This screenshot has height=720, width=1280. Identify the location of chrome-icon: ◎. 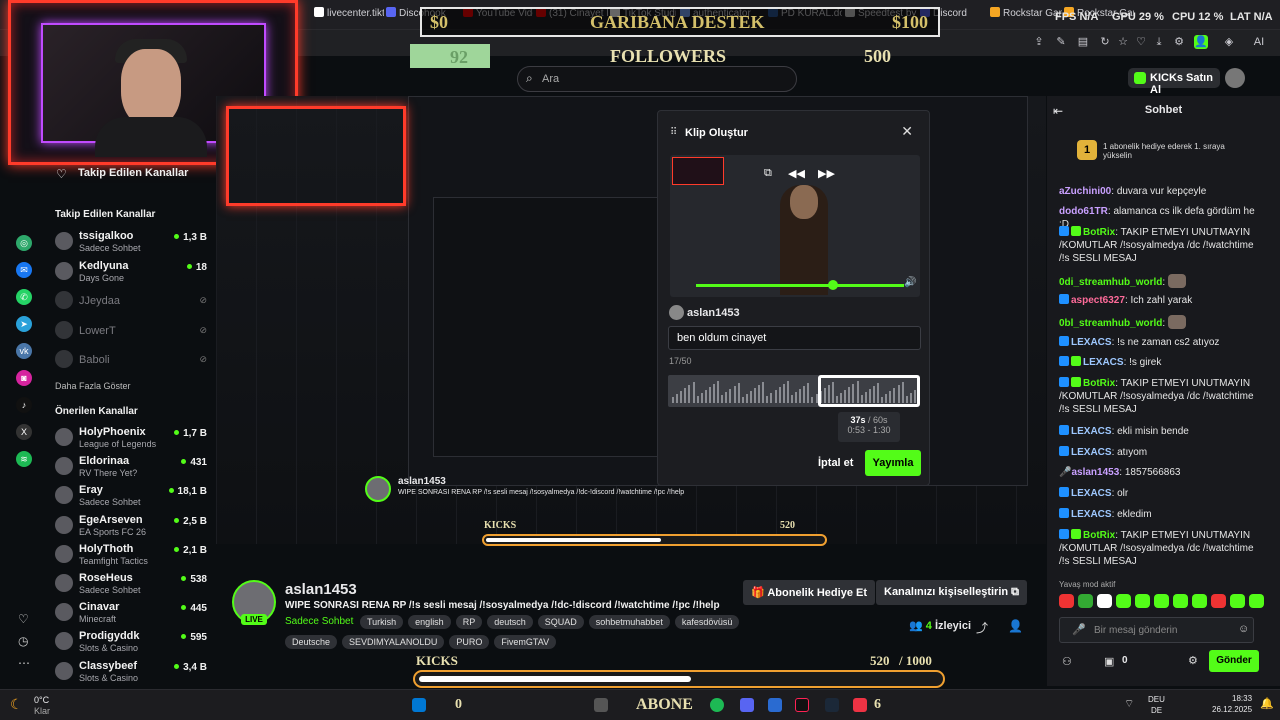
(24, 243).